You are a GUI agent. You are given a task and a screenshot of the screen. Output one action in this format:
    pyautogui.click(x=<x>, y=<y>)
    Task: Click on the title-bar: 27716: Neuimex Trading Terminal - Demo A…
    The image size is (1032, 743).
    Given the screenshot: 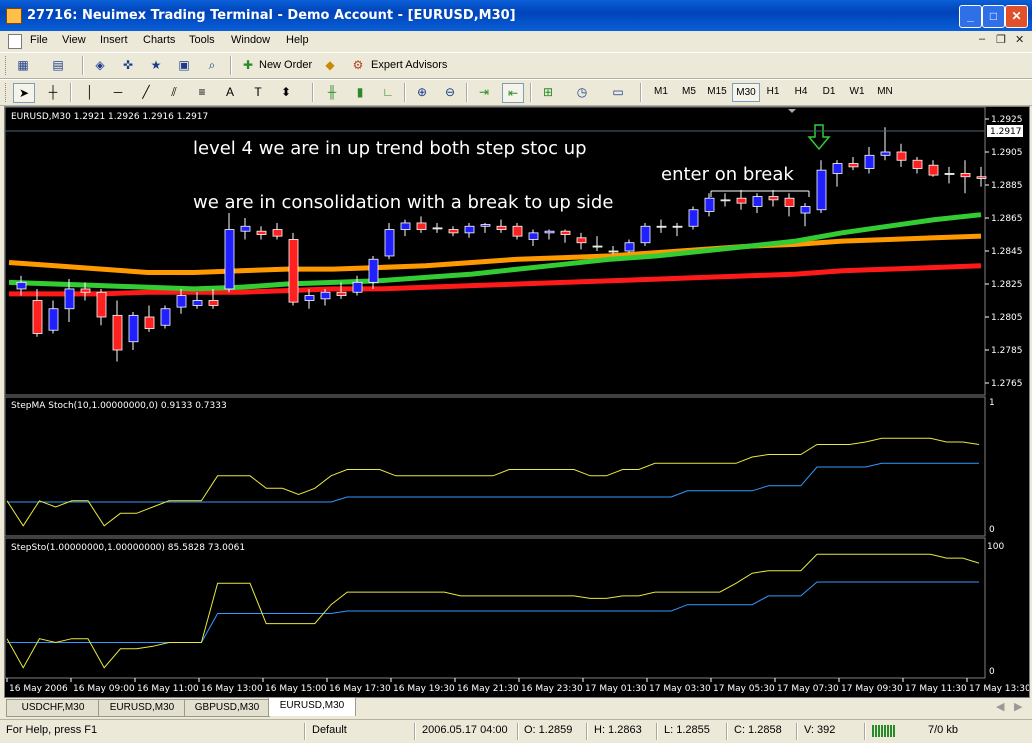 What is the action you would take?
    pyautogui.click(x=516, y=15)
    